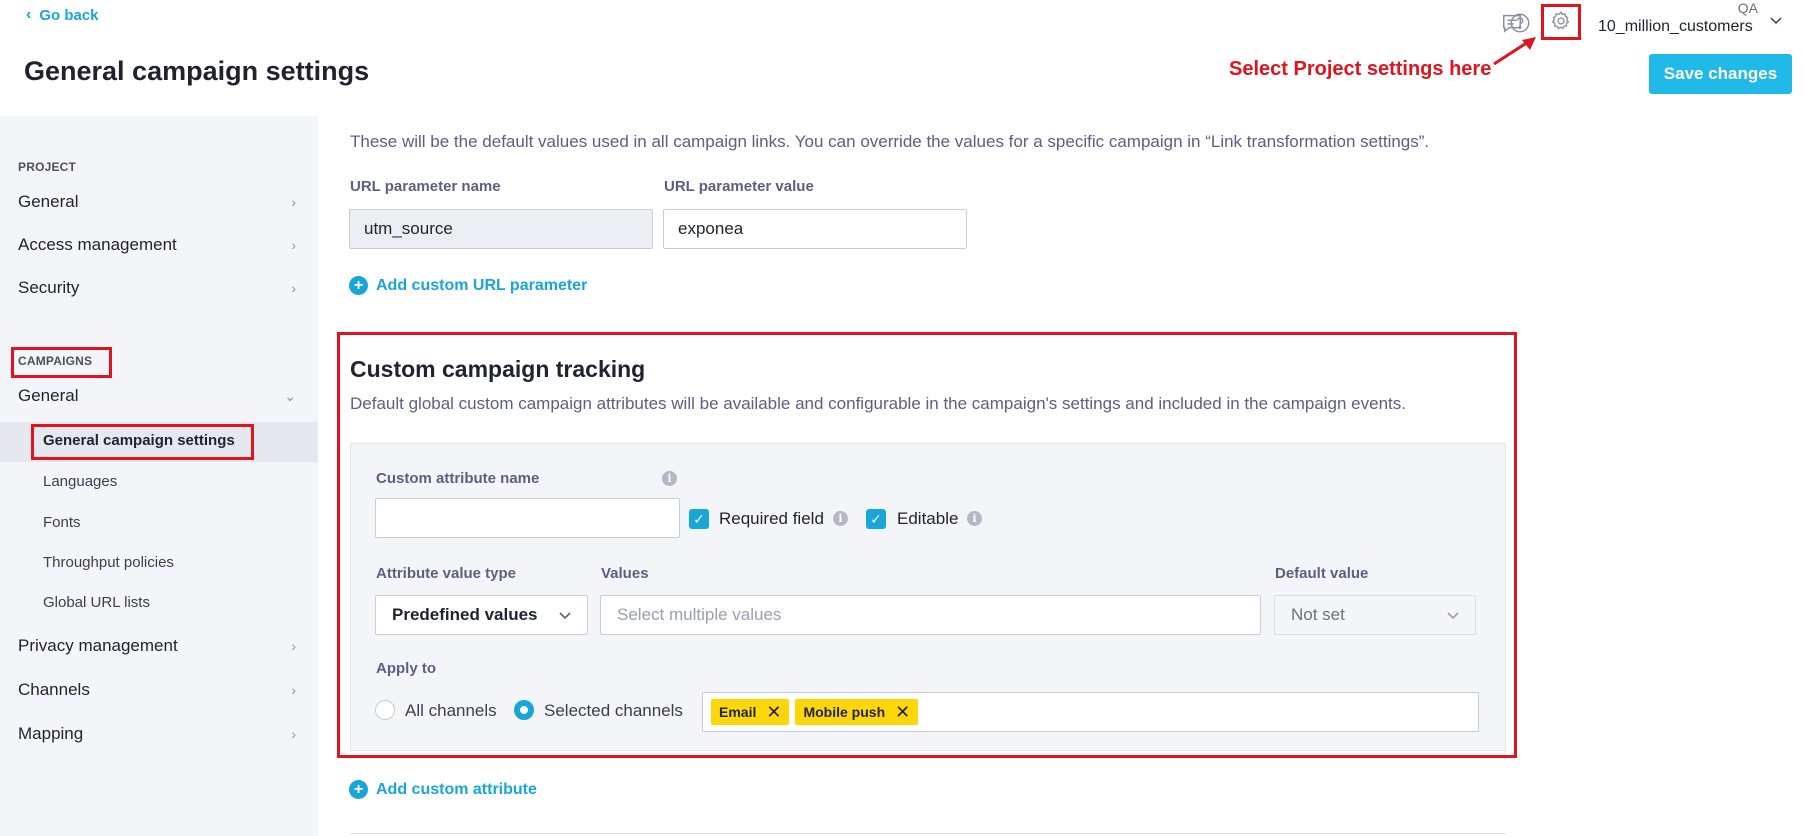  I want to click on add-custom-attribute-link: + Add custom attribute, so click(443, 789).